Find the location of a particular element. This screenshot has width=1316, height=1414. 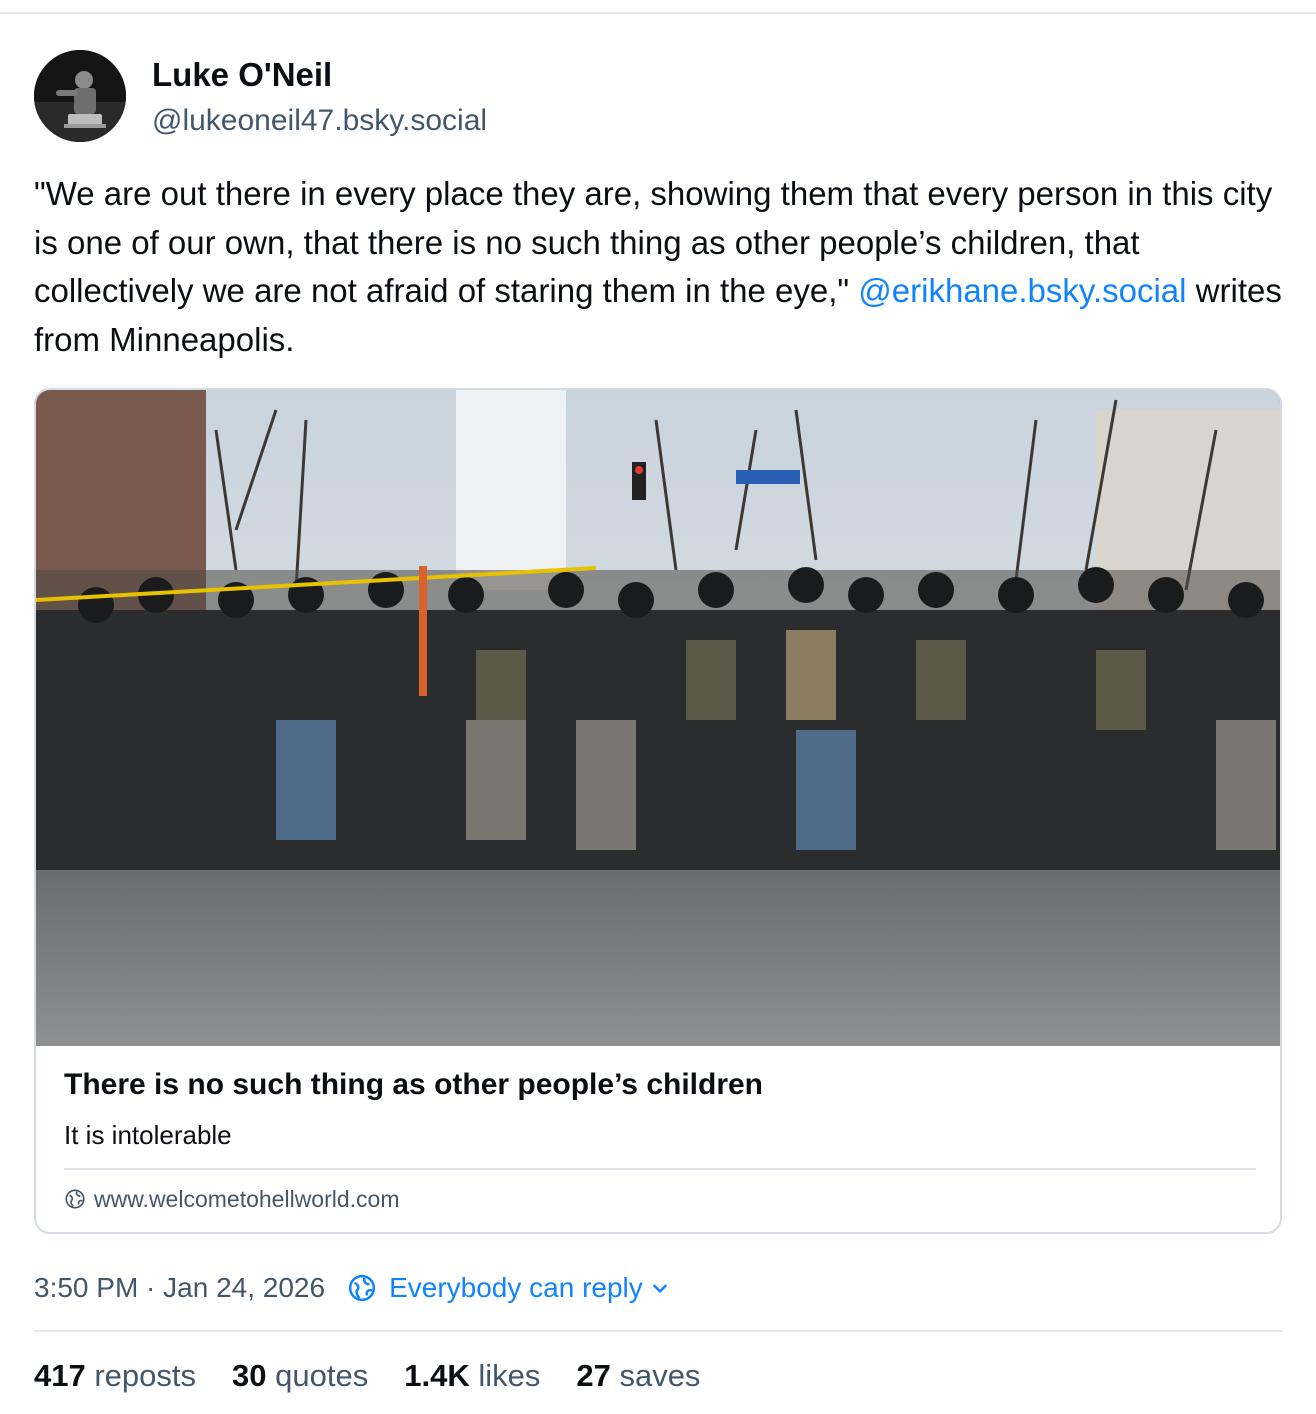

stat-count: 27 is located at coordinates (593, 1375).